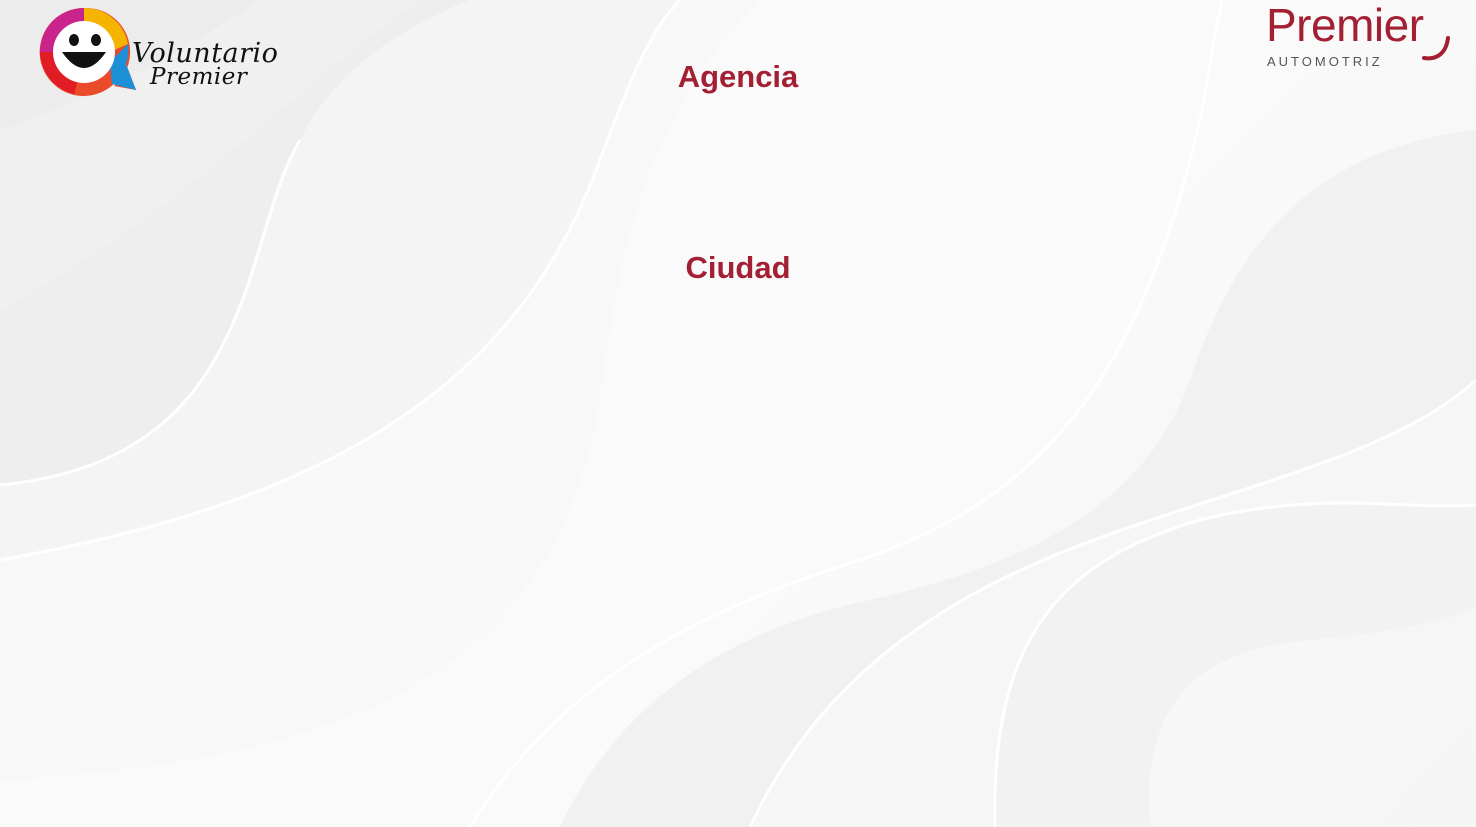 Image resolution: width=1476 pixels, height=827 pixels. Describe the element at coordinates (1345, 25) in the screenshot. I see `brand-name: Premier` at that location.